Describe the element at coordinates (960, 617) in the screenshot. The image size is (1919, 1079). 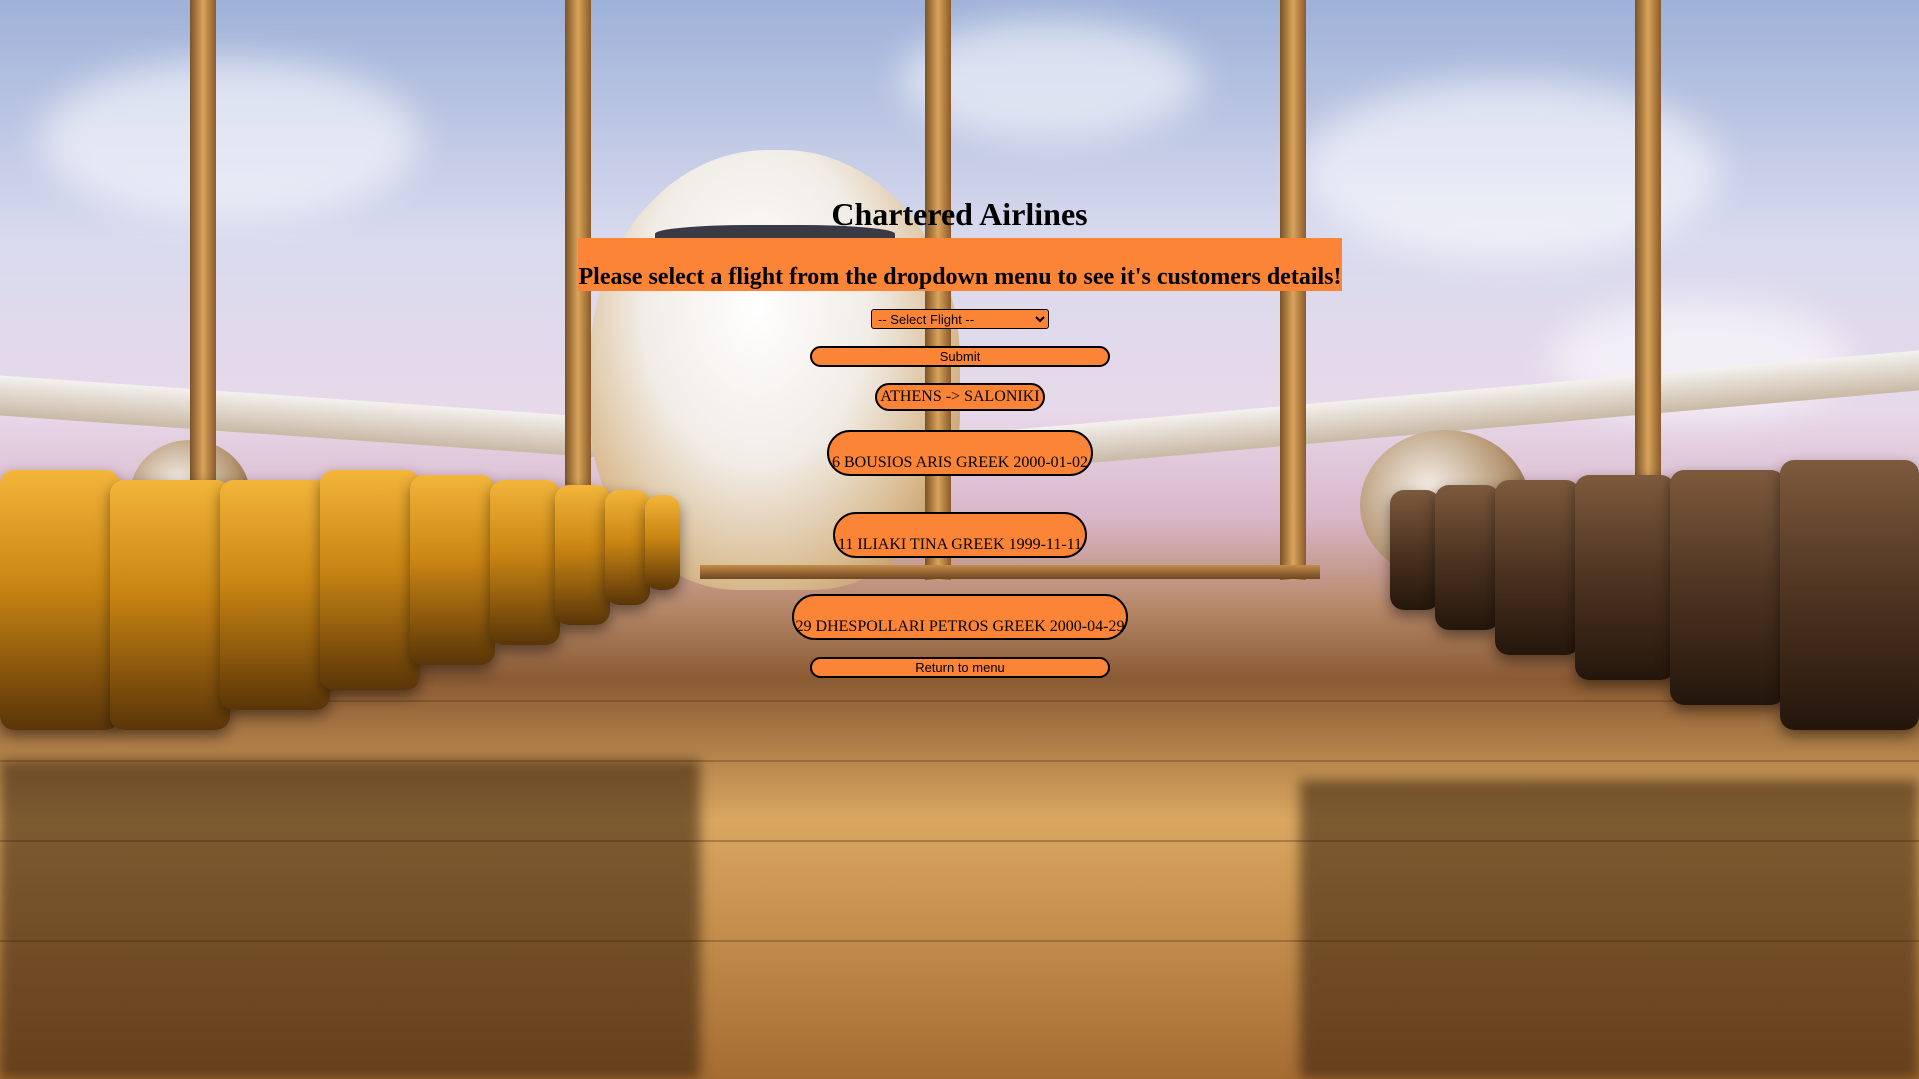
I see `customer-row: 29 DHESPOLLARI PETROS GREEK 2000-04-29` at that location.